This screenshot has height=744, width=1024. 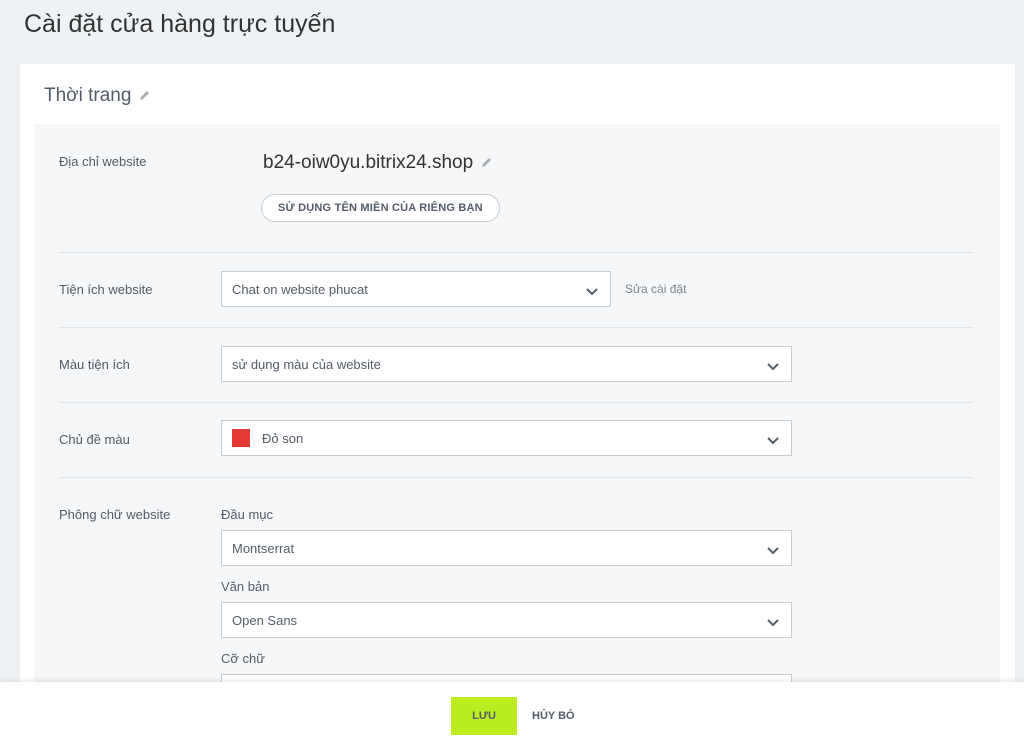 I want to click on store-name-text: Thời trang, so click(x=88, y=95).